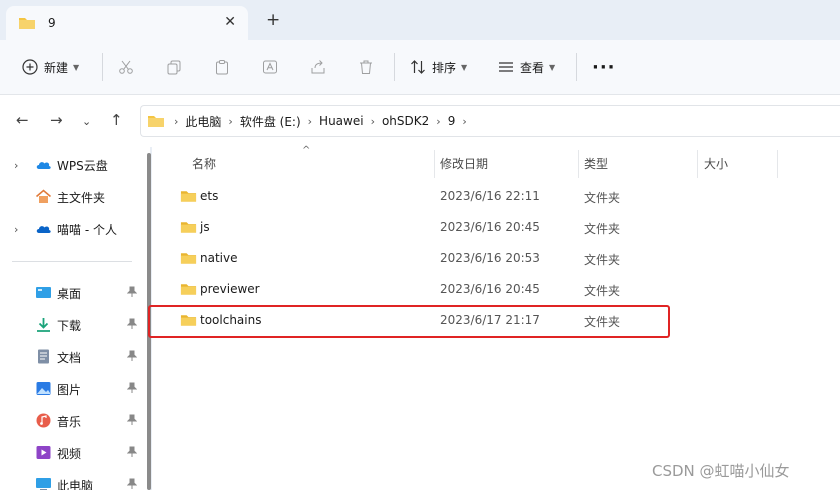 The width and height of the screenshot is (840, 490). I want to click on column-header-type: 类型, so click(596, 163).